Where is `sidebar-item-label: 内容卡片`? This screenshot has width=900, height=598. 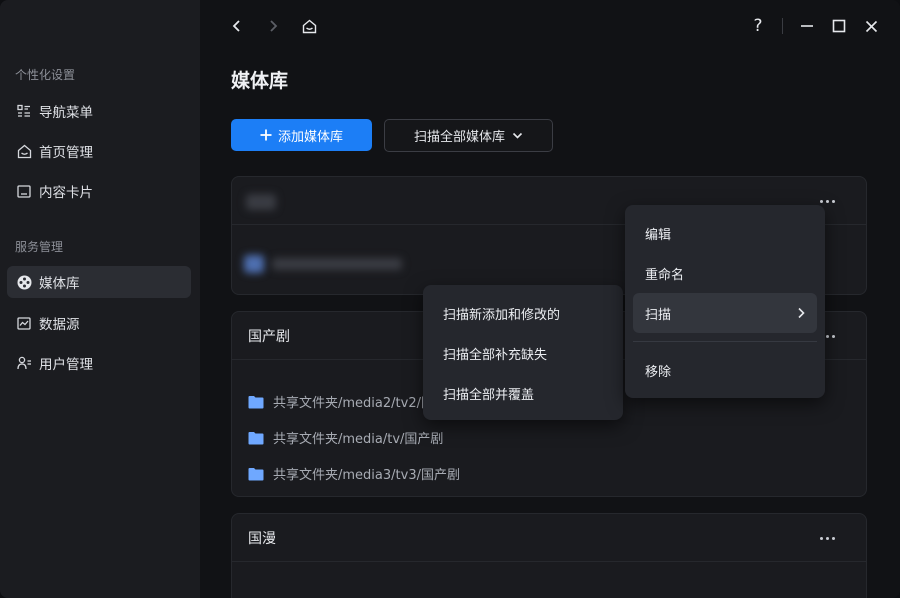
sidebar-item-label: 内容卡片 is located at coordinates (66, 193).